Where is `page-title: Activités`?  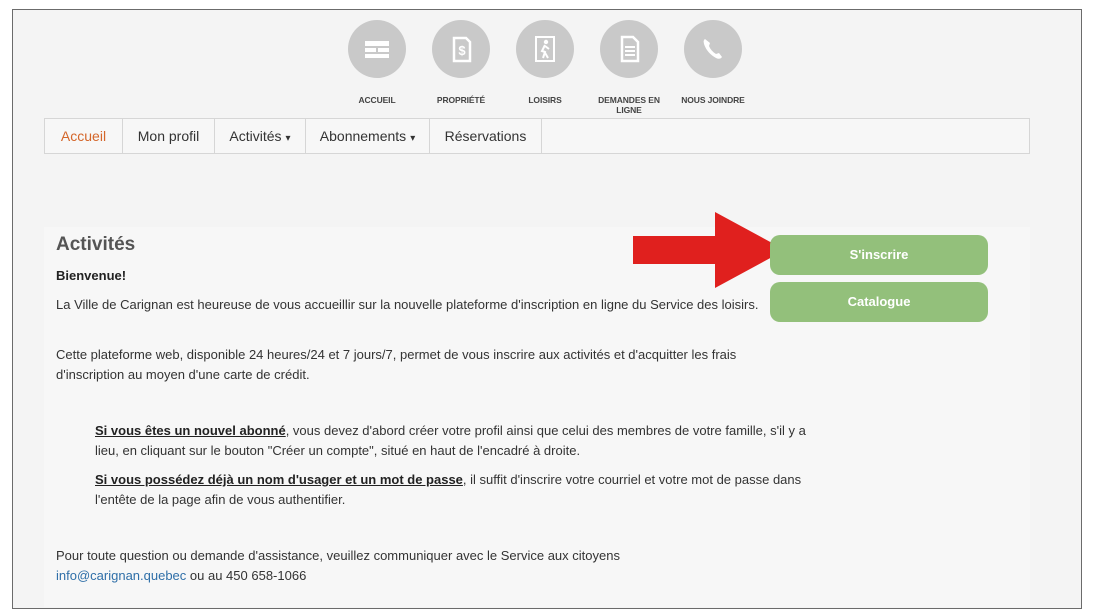 page-title: Activités is located at coordinates (96, 244).